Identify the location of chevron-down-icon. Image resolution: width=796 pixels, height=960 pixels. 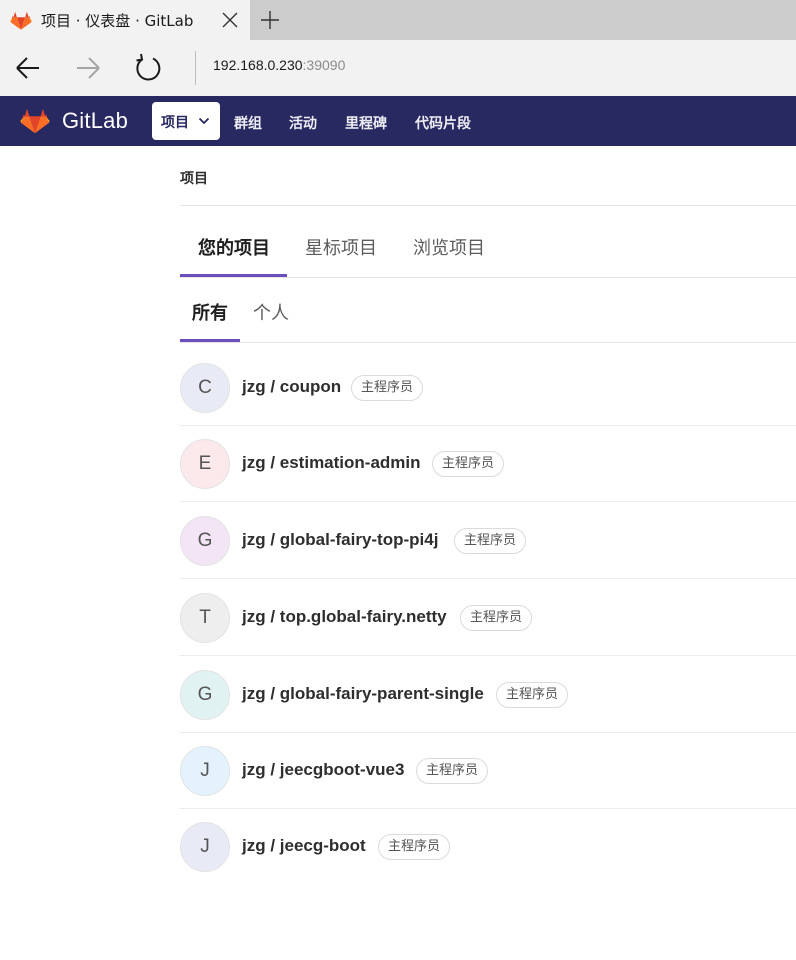
(204, 121).